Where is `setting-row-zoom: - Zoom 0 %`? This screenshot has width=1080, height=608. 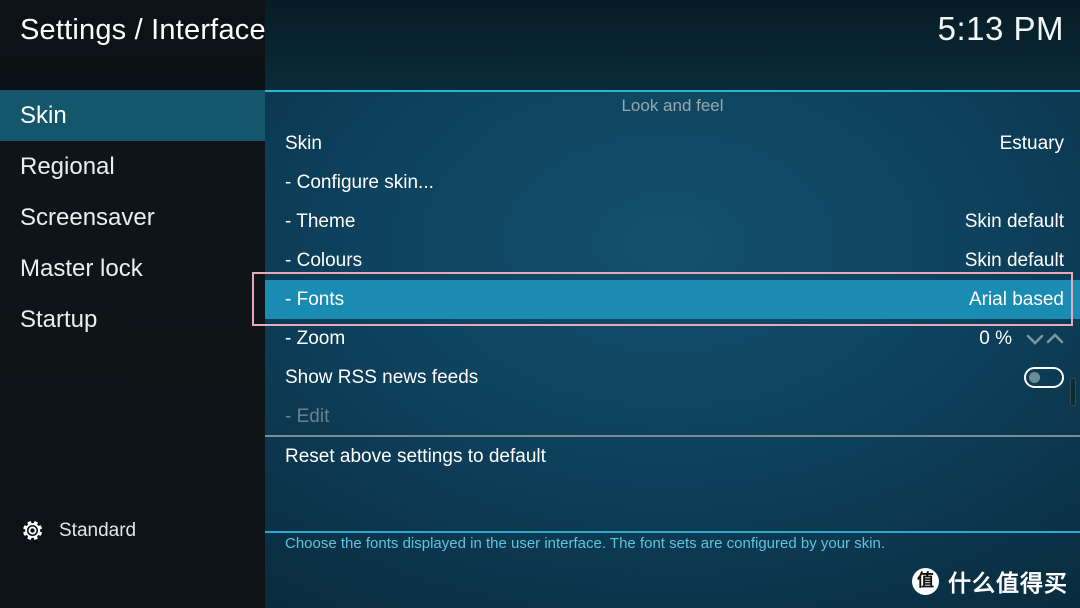
setting-row-zoom: - Zoom 0 % is located at coordinates (672, 338).